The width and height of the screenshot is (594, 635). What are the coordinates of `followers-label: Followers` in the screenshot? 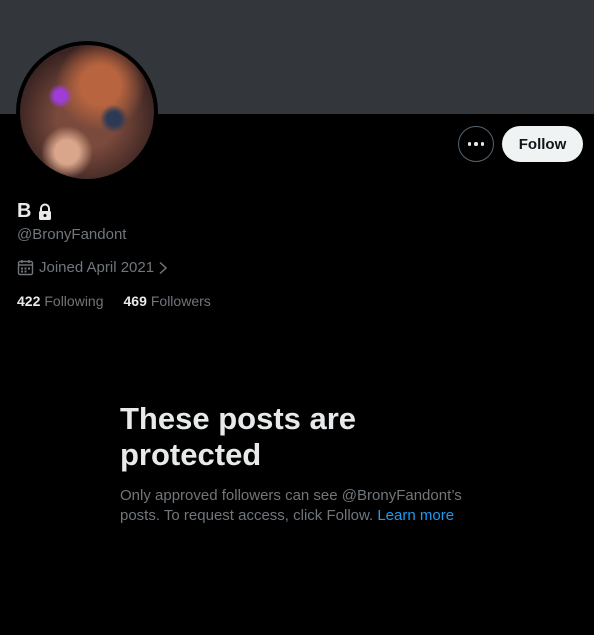 It's located at (180, 301).